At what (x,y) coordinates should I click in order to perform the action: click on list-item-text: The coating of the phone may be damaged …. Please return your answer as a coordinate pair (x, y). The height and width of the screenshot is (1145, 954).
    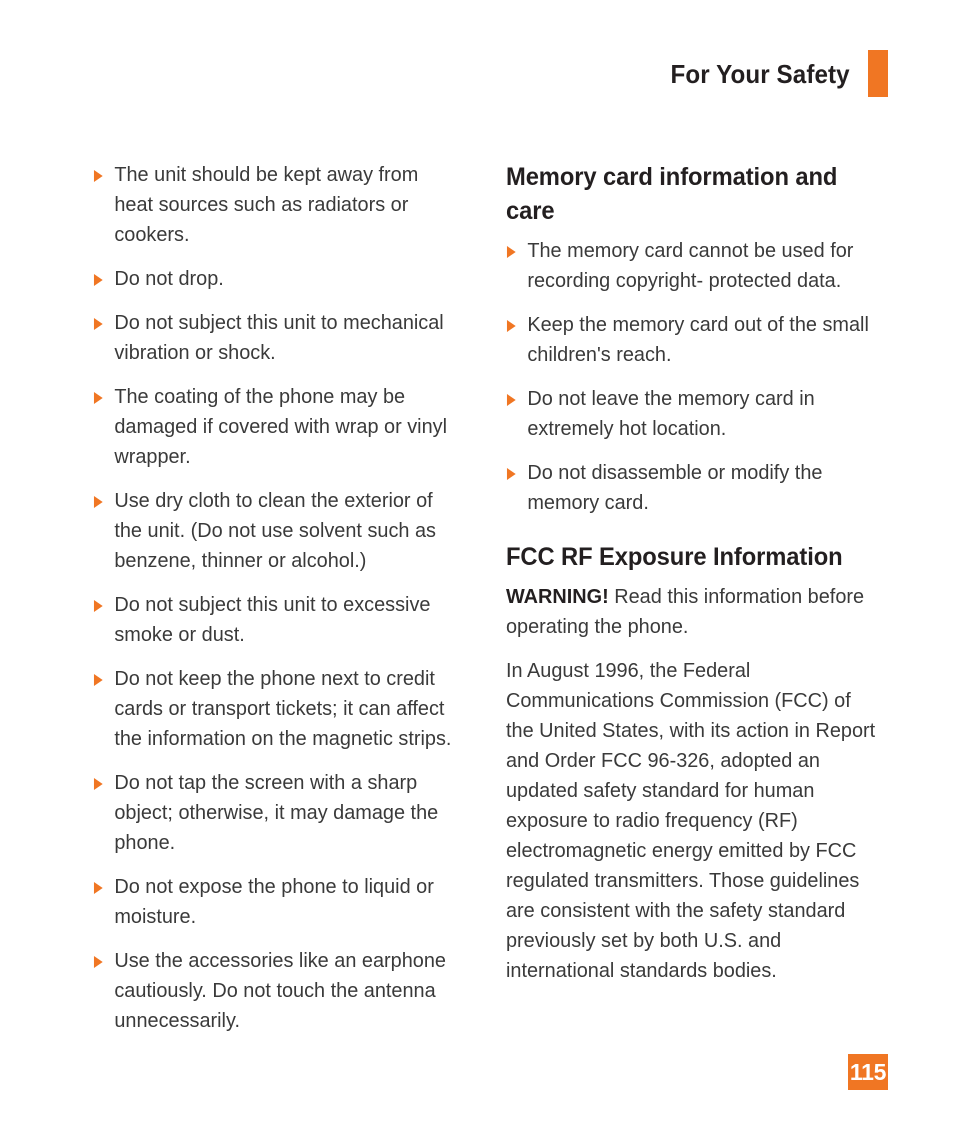
    Looking at the image, I should click on (281, 426).